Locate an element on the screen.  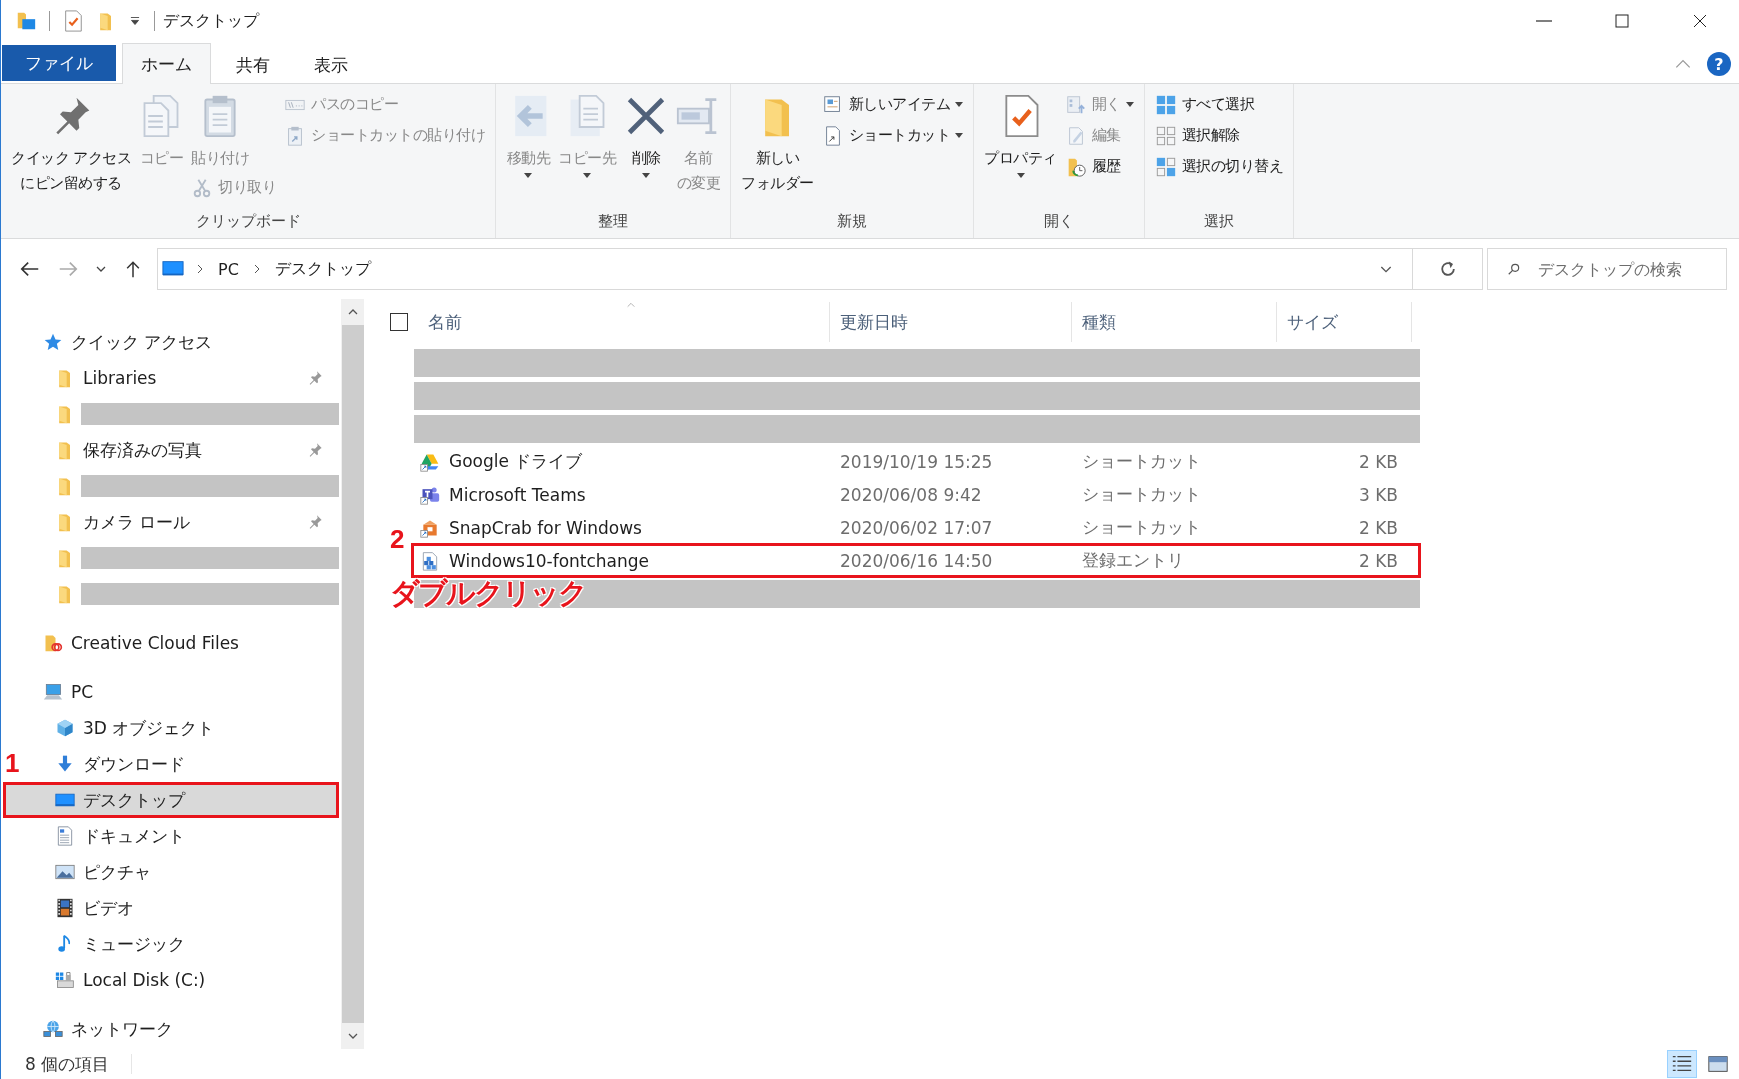
nav-item: カメラ ロール is located at coordinates (182, 522).